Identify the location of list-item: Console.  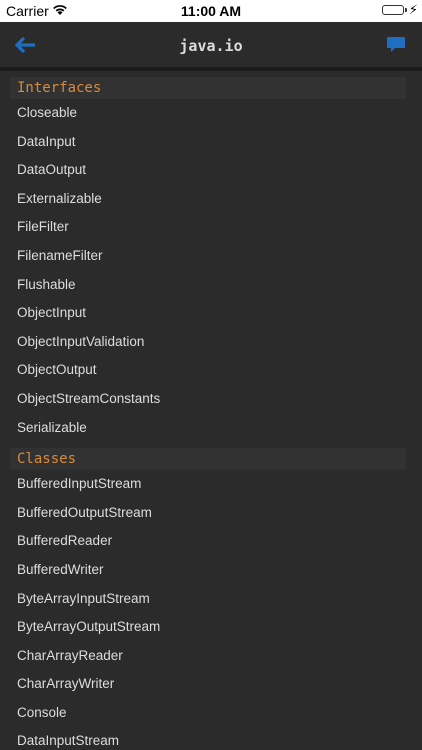
(211, 713).